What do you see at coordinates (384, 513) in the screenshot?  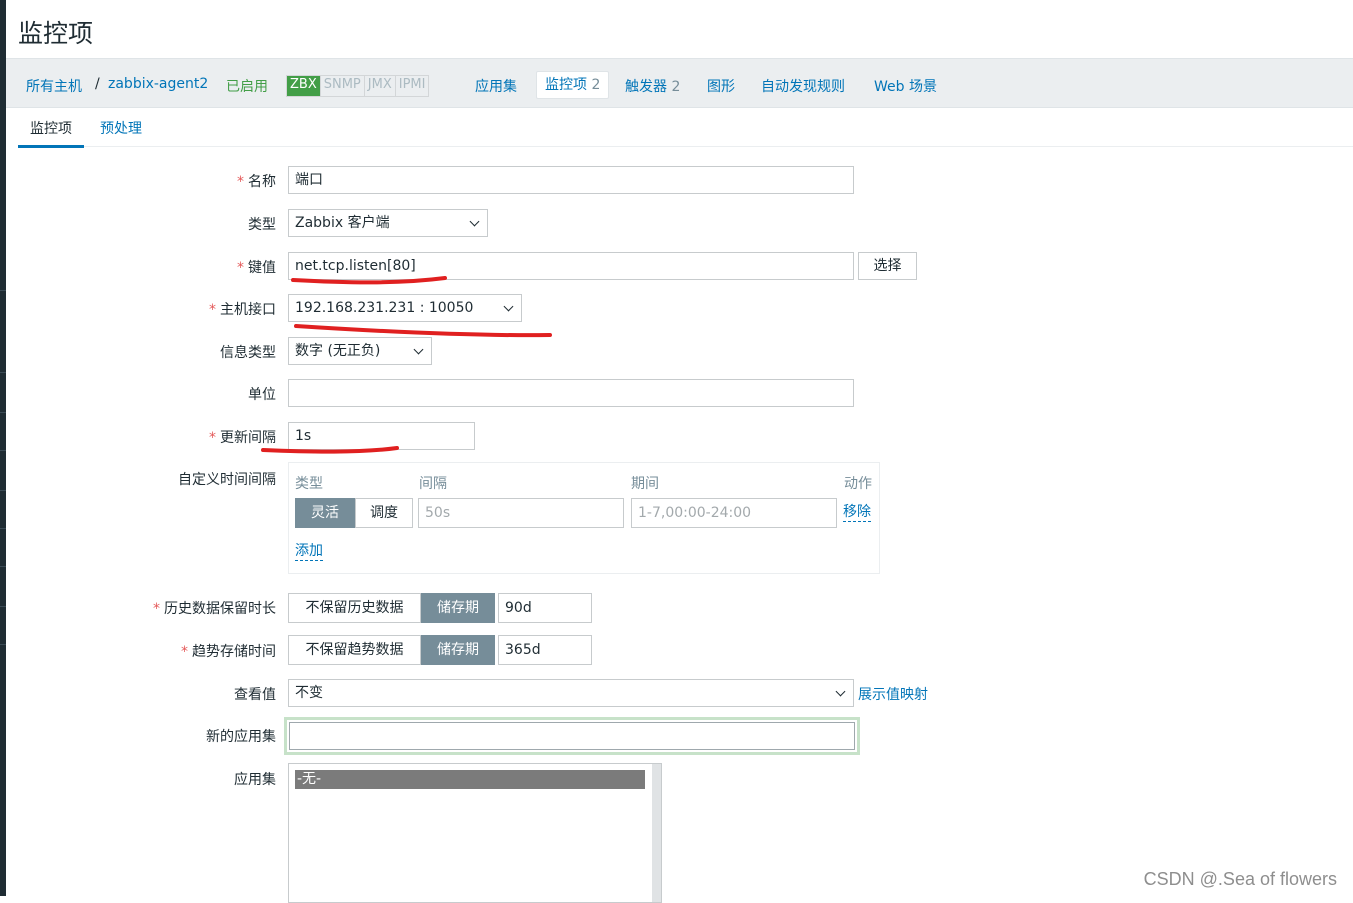 I see `scheduling-toggle: 调度` at bounding box center [384, 513].